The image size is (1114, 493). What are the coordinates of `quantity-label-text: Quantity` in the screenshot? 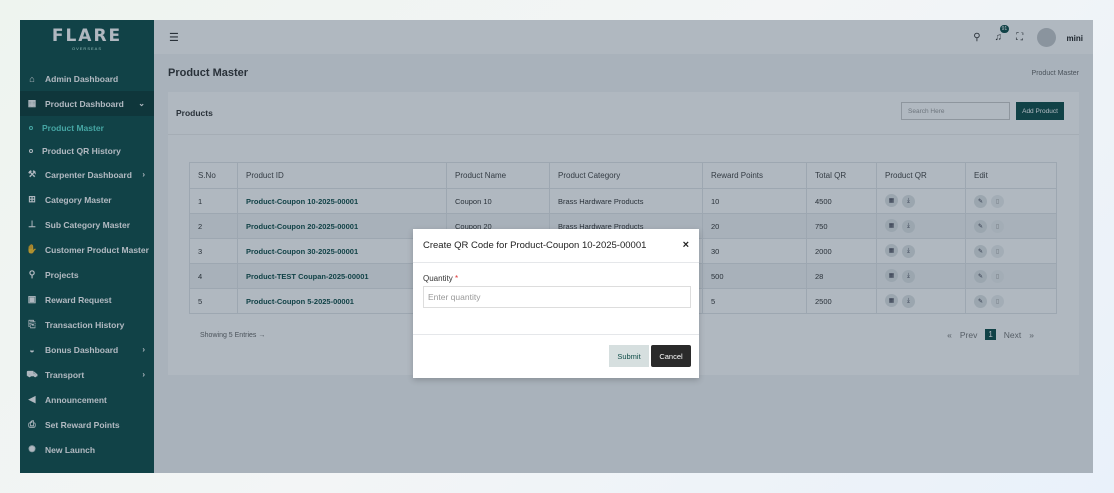 It's located at (438, 278).